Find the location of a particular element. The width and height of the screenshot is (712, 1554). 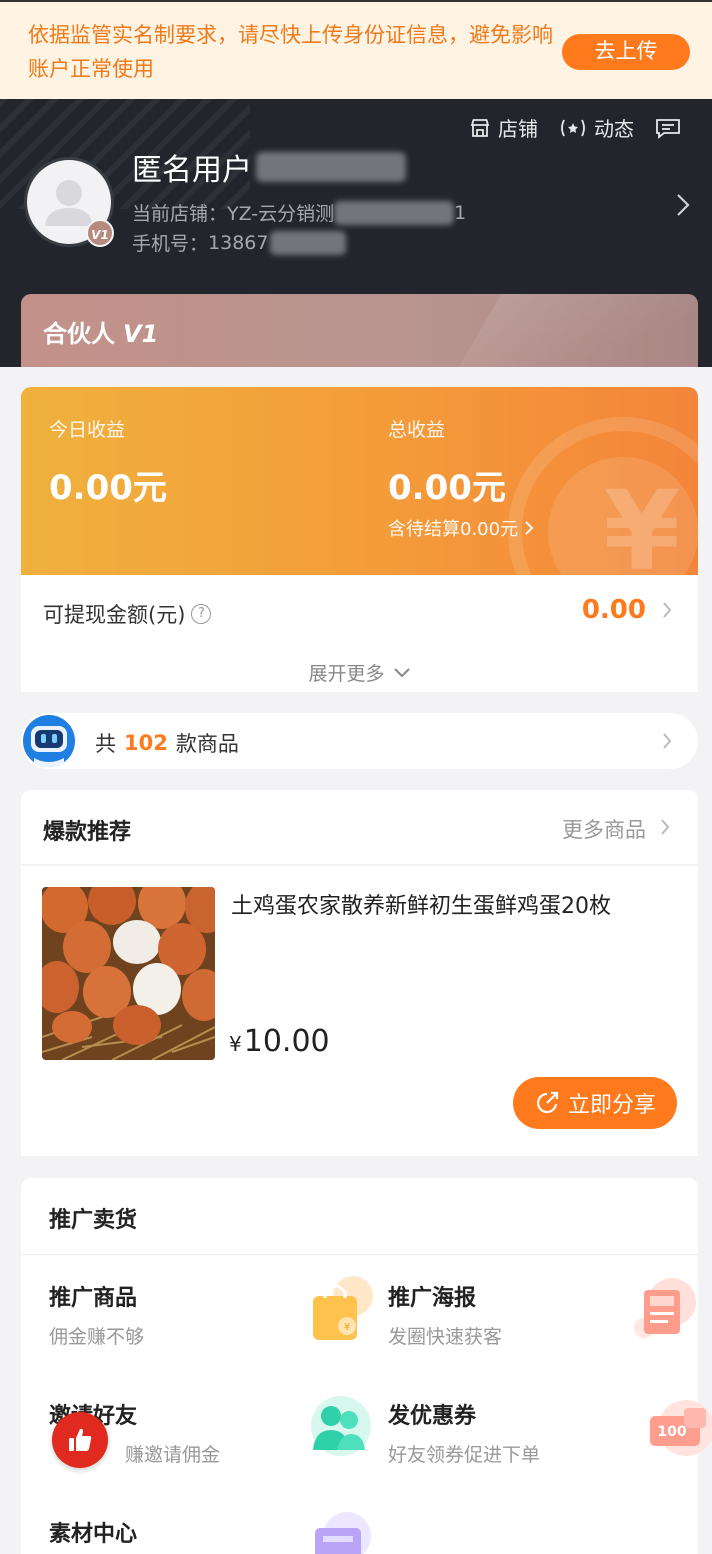

moments-link-label: 动态 is located at coordinates (614, 129).